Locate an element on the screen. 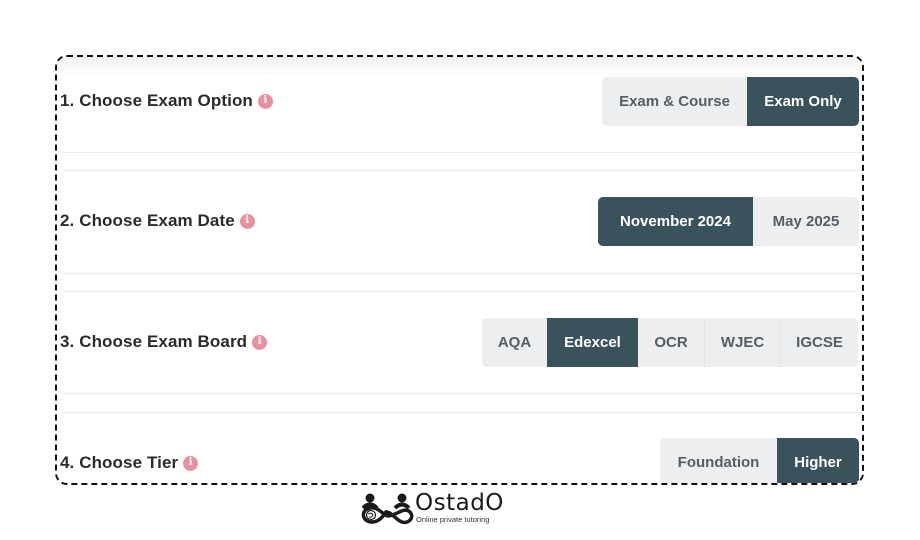 Image resolution: width=920 pixels, height=540 pixels. tier-toggle: Foundation Higher is located at coordinates (759, 460).